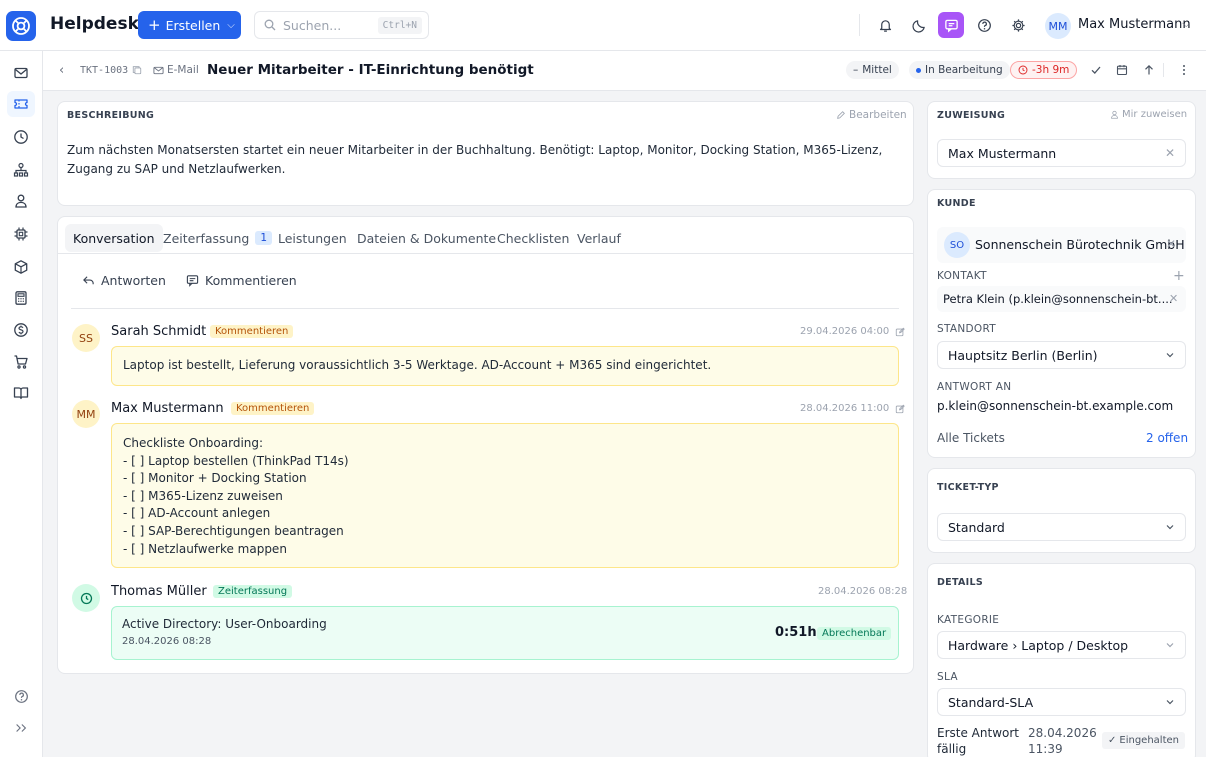 This screenshot has width=1206, height=757. I want to click on location-select: Hauptsitz Berlin (Berlin), so click(1061, 355).